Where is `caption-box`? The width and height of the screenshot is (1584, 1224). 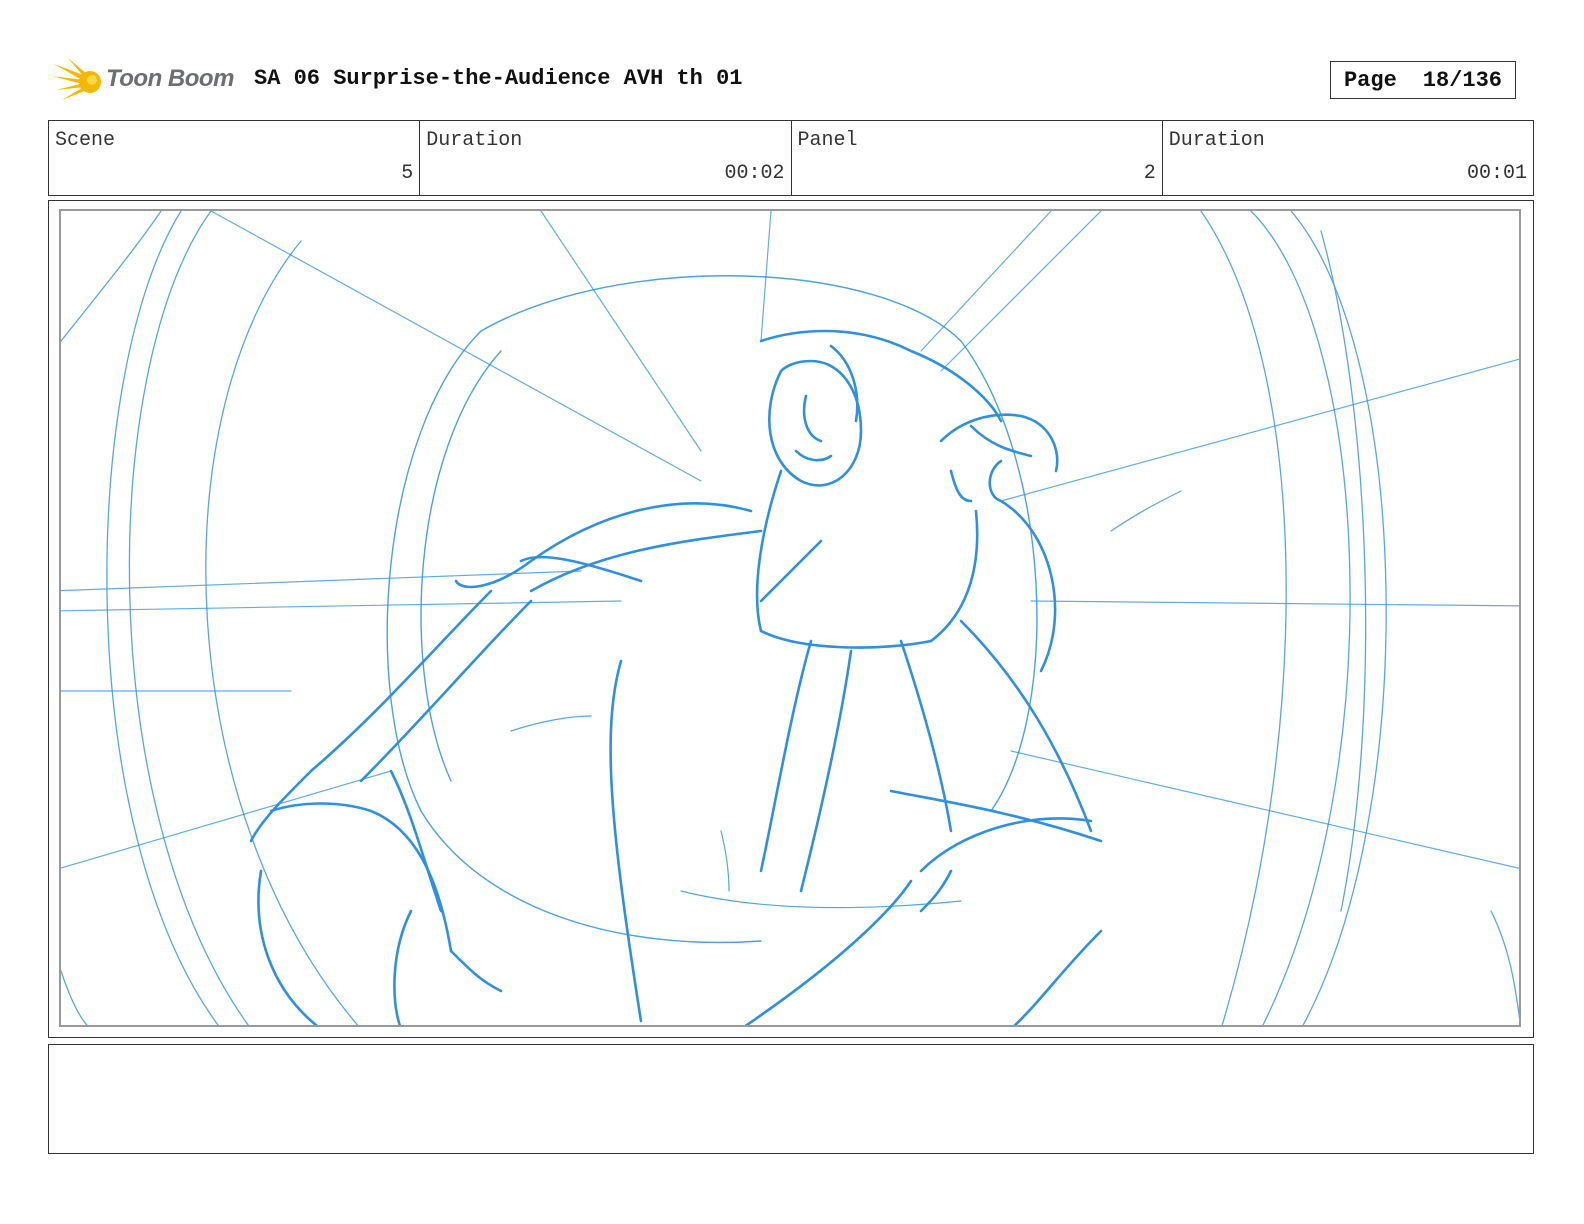 caption-box is located at coordinates (791, 1099).